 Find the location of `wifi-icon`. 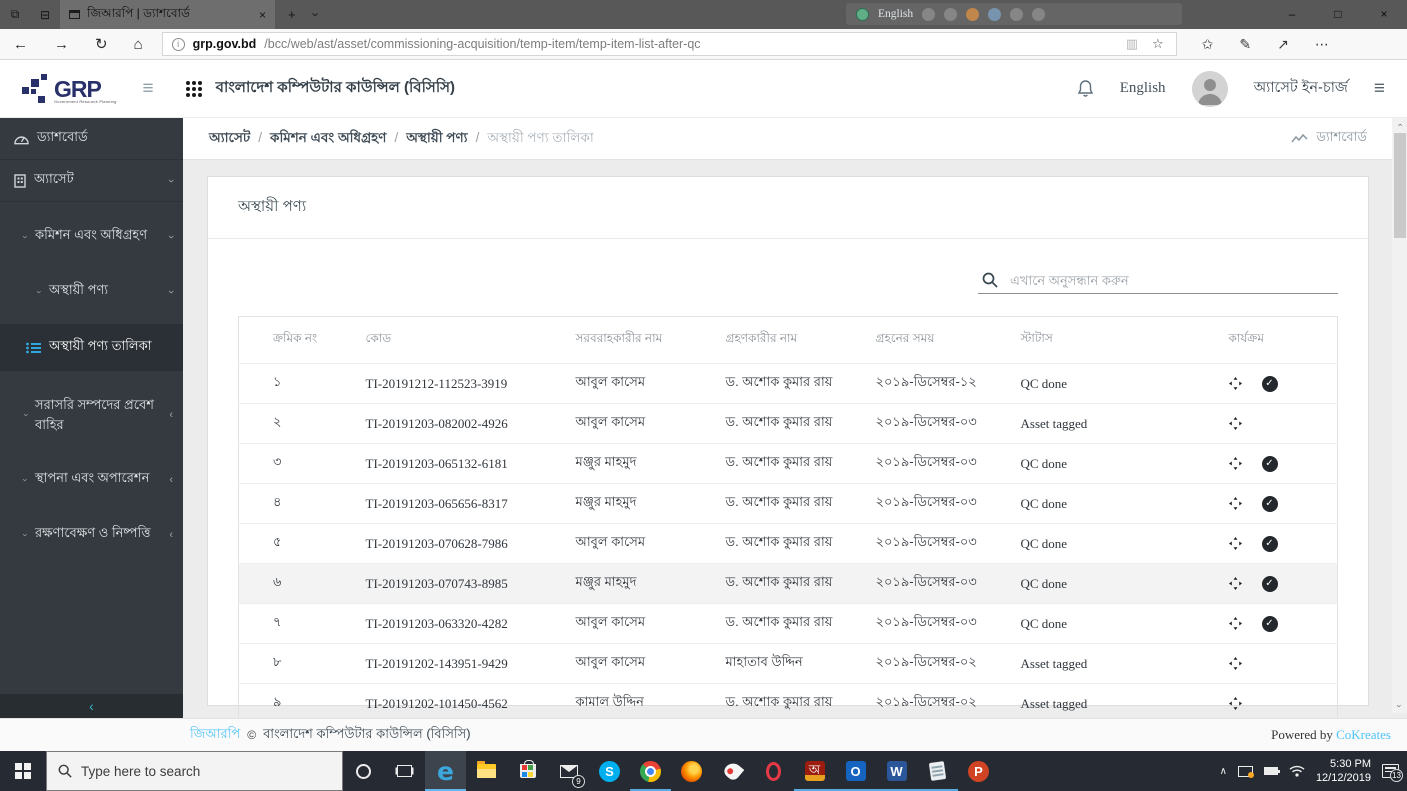

wifi-icon is located at coordinates (1297, 771).